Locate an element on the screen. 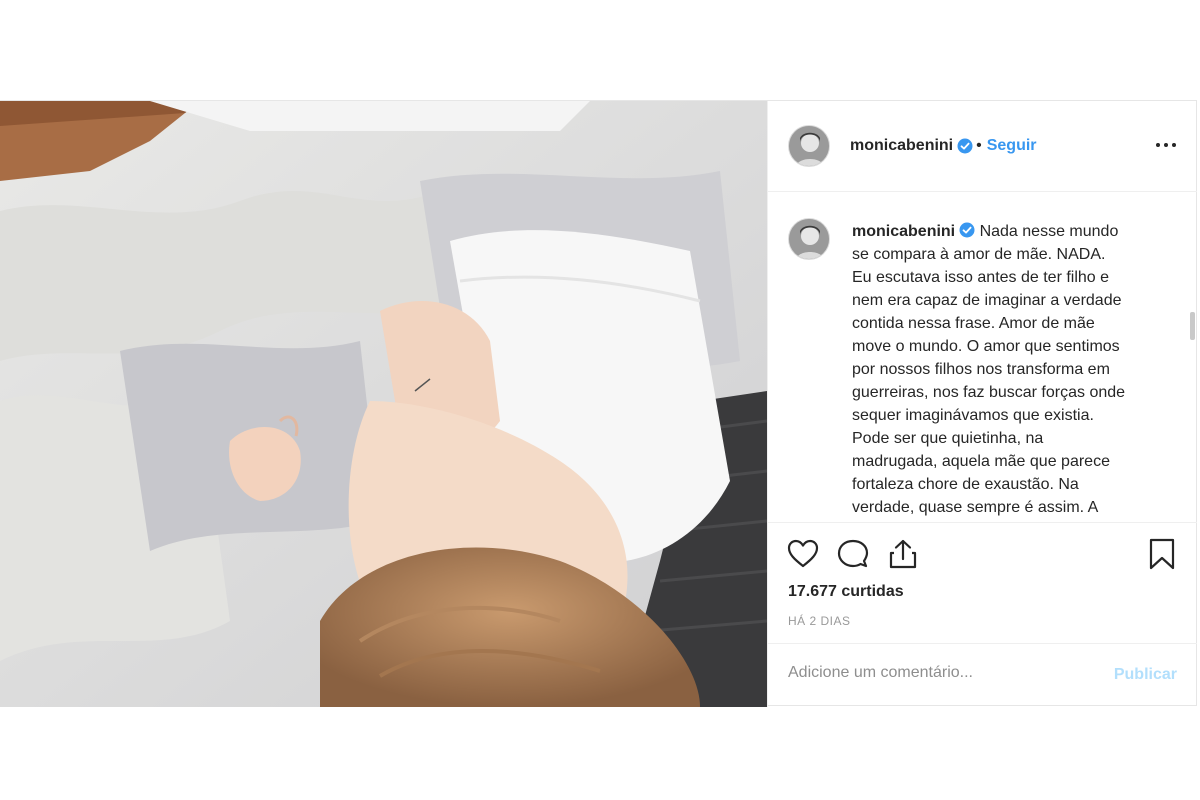 This screenshot has width=1200, height=800. share-icon is located at coordinates (903, 554).